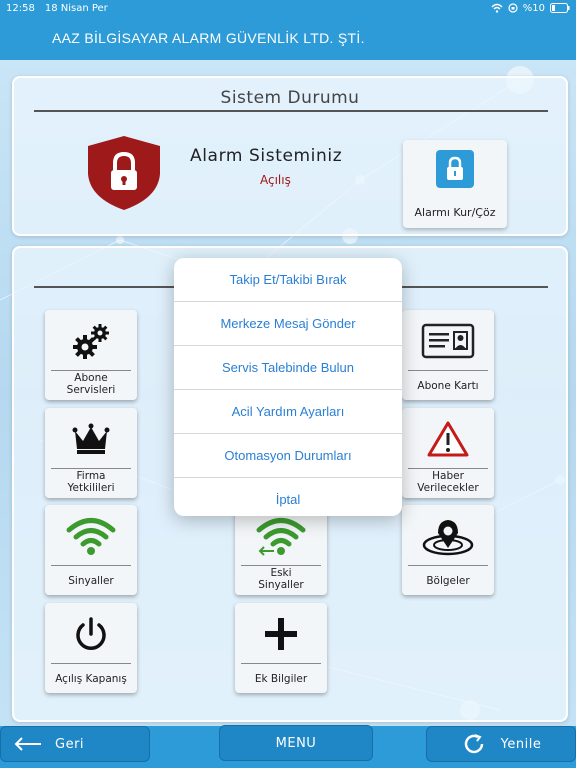 This screenshot has height=768, width=576. I want to click on arm-disarm-button: Alarmı Kur/Çöz, so click(455, 184).